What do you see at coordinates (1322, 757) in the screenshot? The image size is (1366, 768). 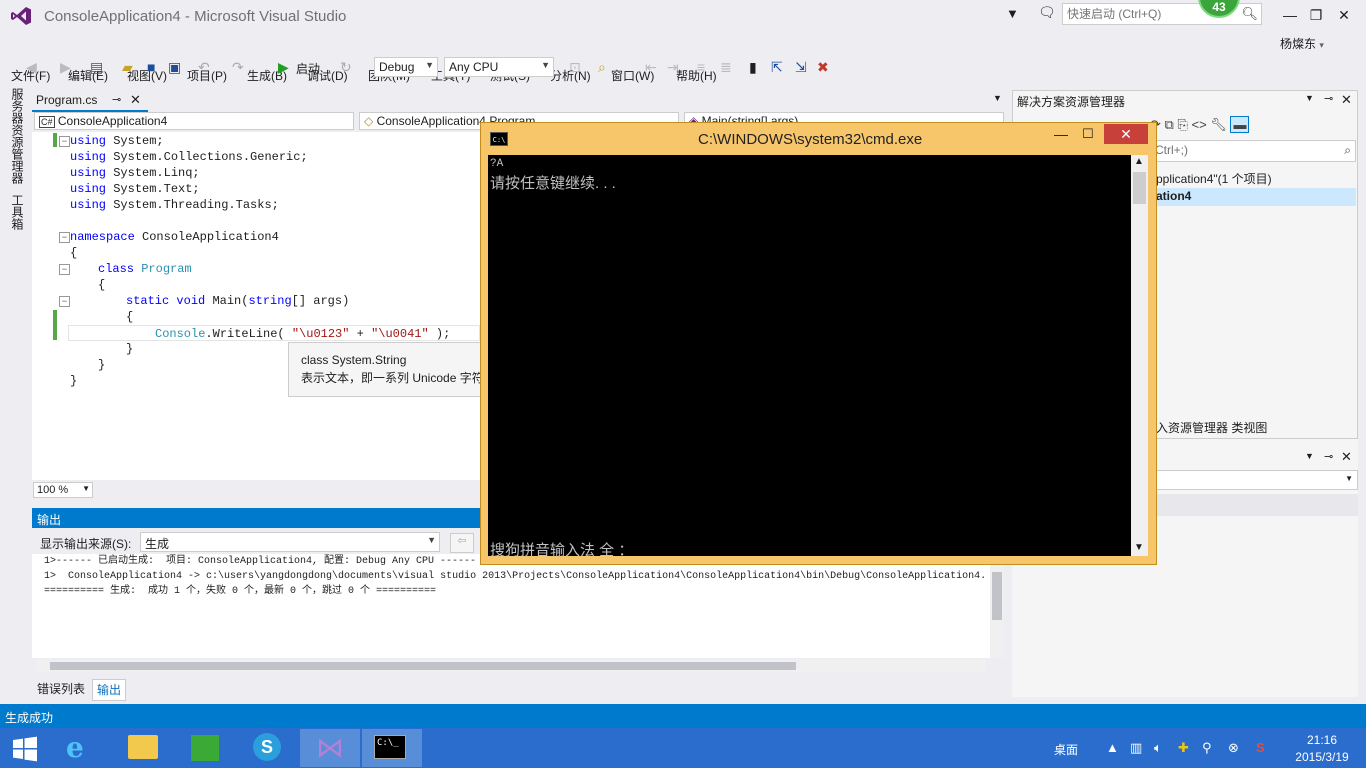 I see `clock-date: 2015/3/19` at bounding box center [1322, 757].